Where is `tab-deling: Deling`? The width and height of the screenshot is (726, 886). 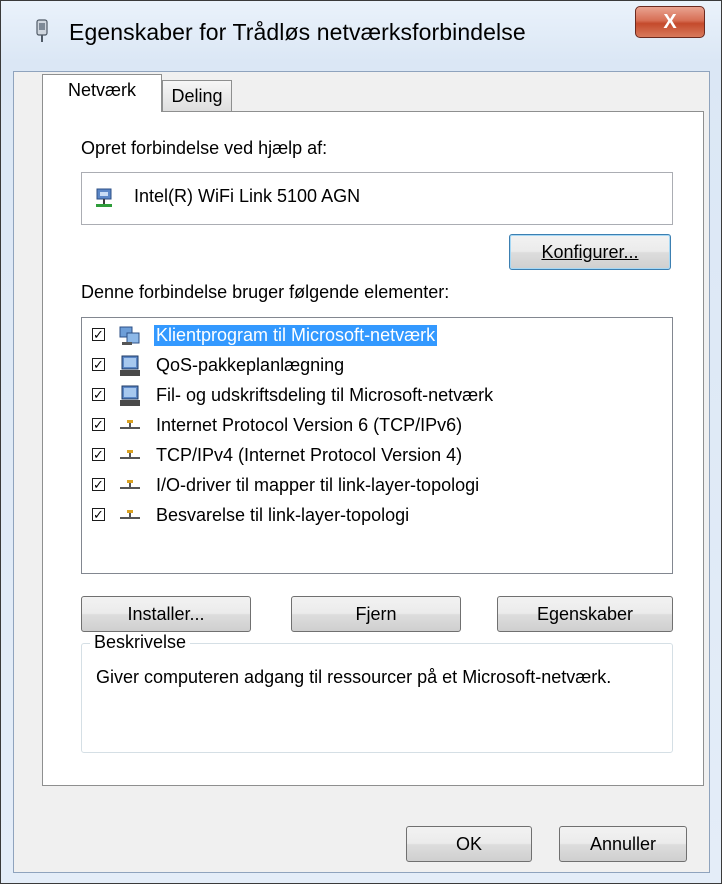 tab-deling: Deling is located at coordinates (197, 97).